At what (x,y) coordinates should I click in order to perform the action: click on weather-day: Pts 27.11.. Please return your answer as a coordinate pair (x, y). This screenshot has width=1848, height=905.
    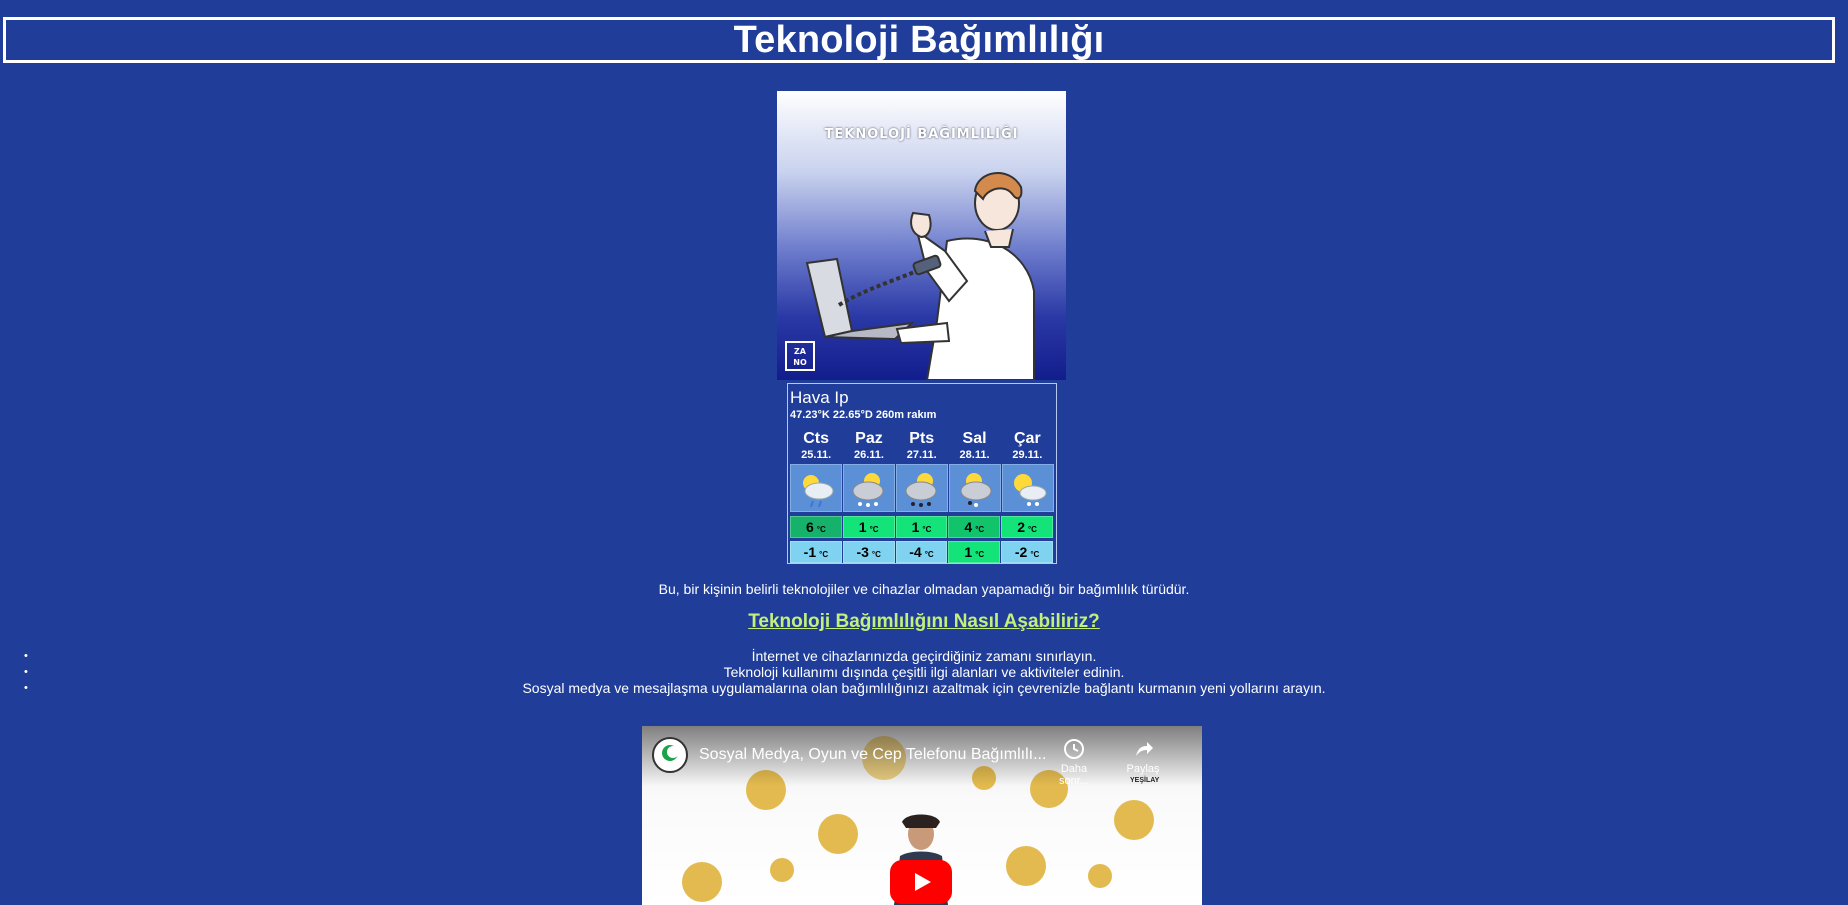
    Looking at the image, I should click on (922, 446).